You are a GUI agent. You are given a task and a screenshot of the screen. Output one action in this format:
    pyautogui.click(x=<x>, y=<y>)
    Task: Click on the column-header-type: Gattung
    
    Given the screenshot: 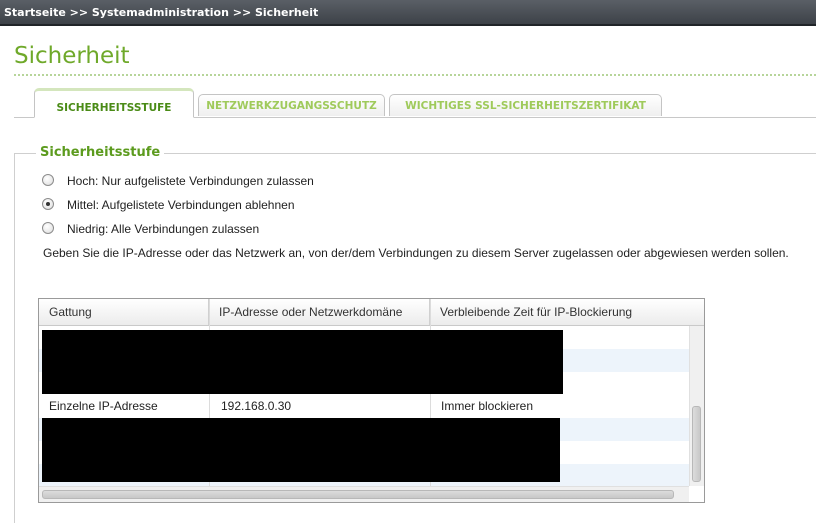 What is the action you would take?
    pyautogui.click(x=124, y=312)
    